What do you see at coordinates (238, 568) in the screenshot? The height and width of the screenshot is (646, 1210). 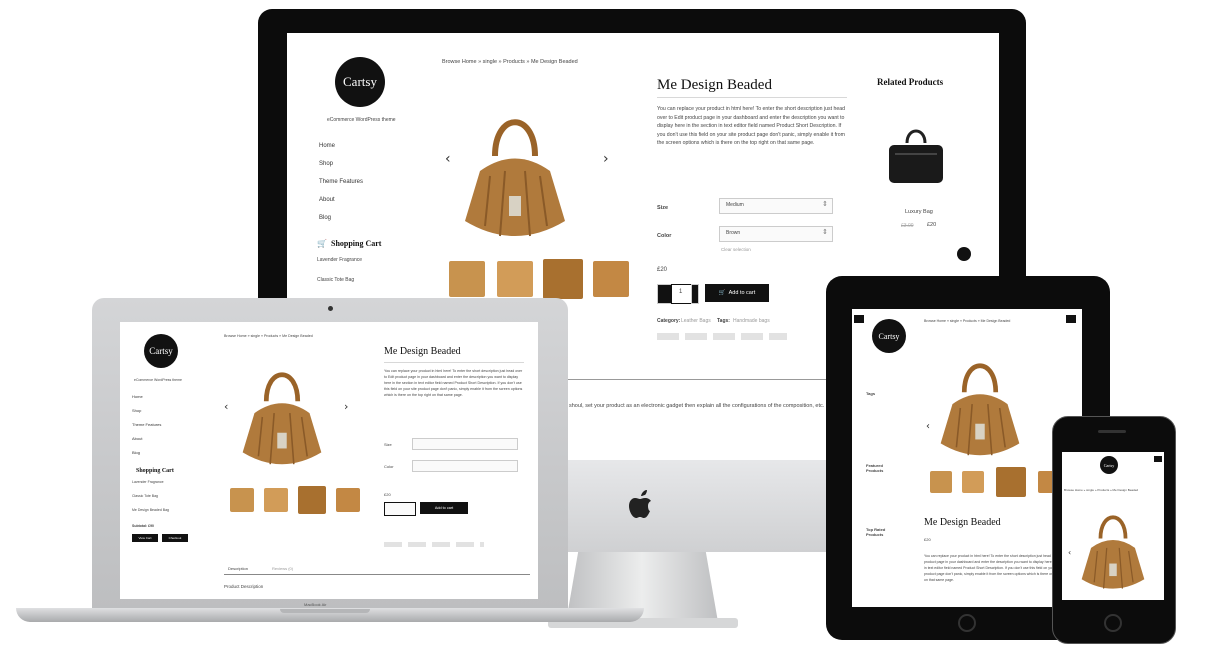 I see `tab-description: Description` at bounding box center [238, 568].